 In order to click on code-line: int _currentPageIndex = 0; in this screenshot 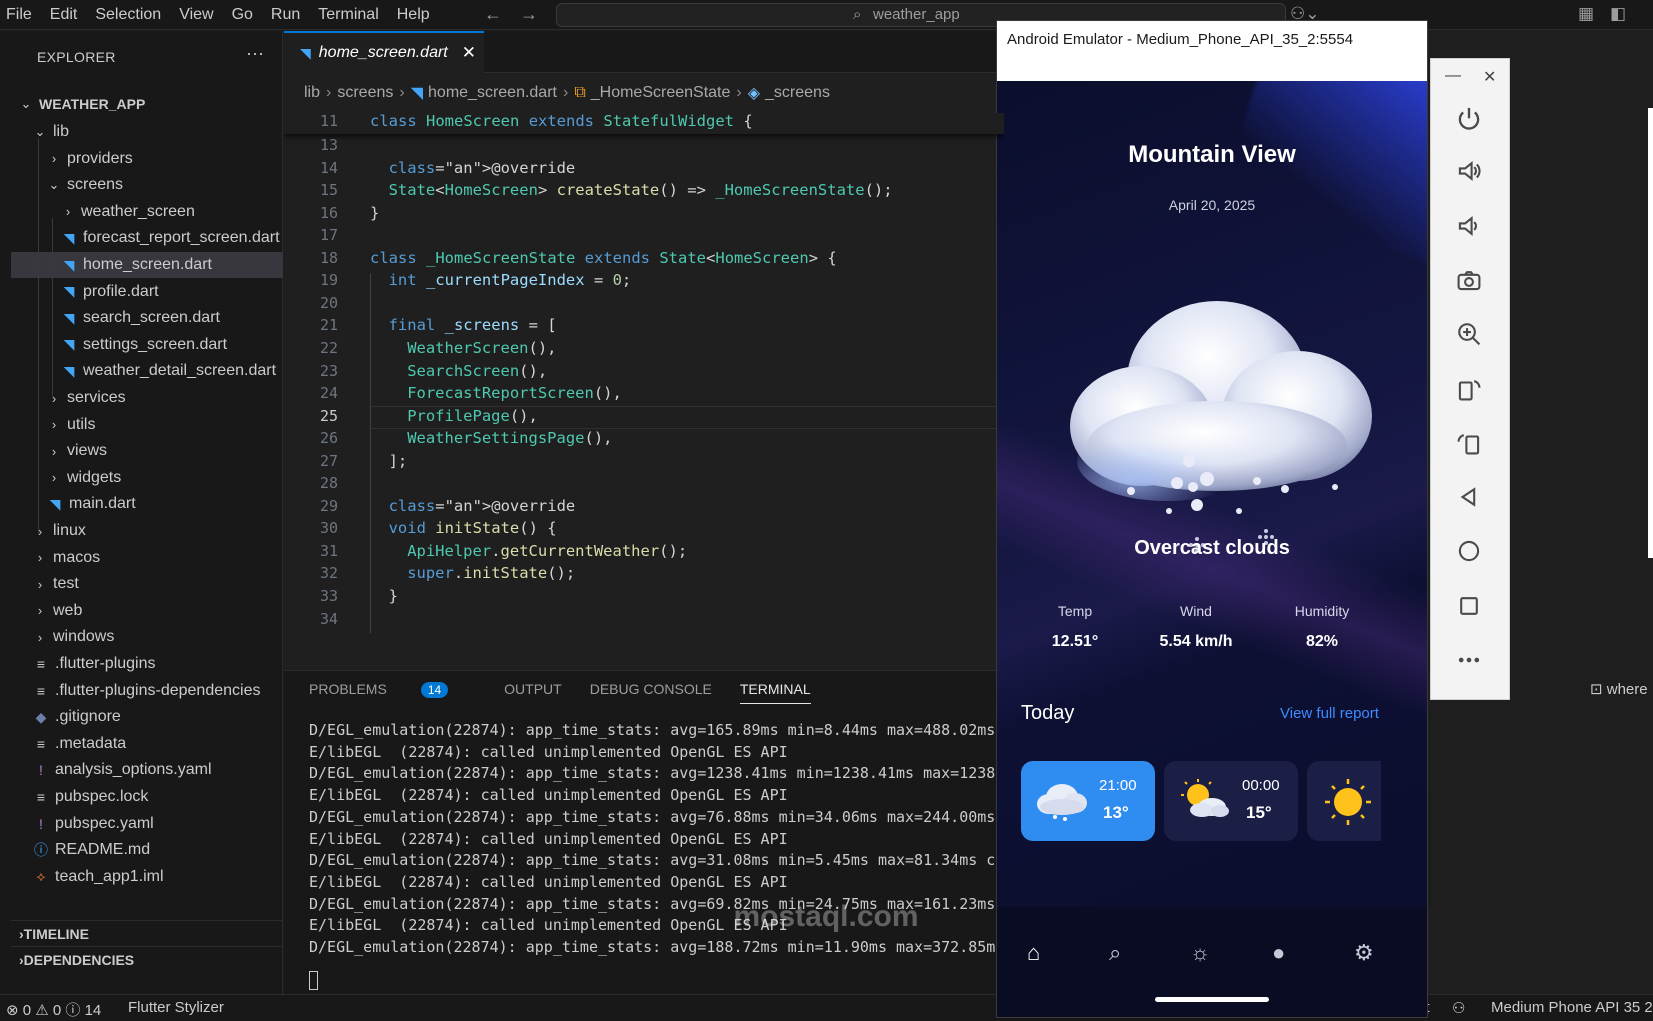, I will do `click(510, 280)`.